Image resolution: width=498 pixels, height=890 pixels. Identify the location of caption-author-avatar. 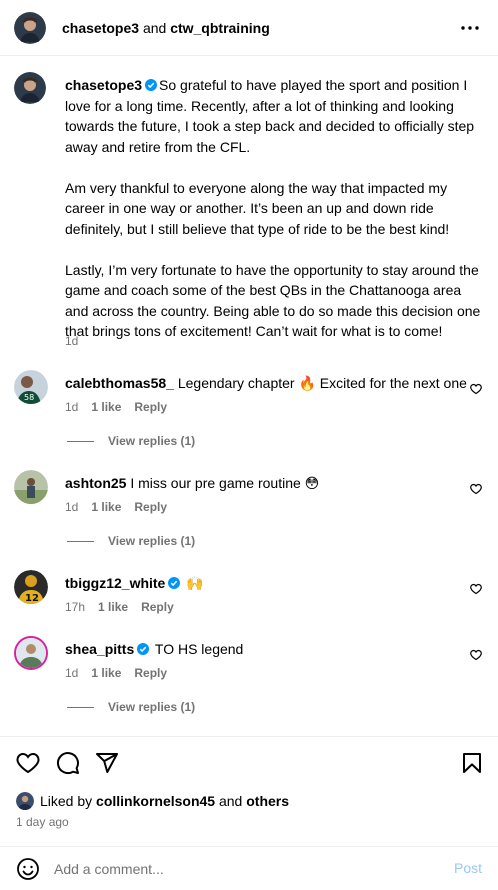
(30, 88).